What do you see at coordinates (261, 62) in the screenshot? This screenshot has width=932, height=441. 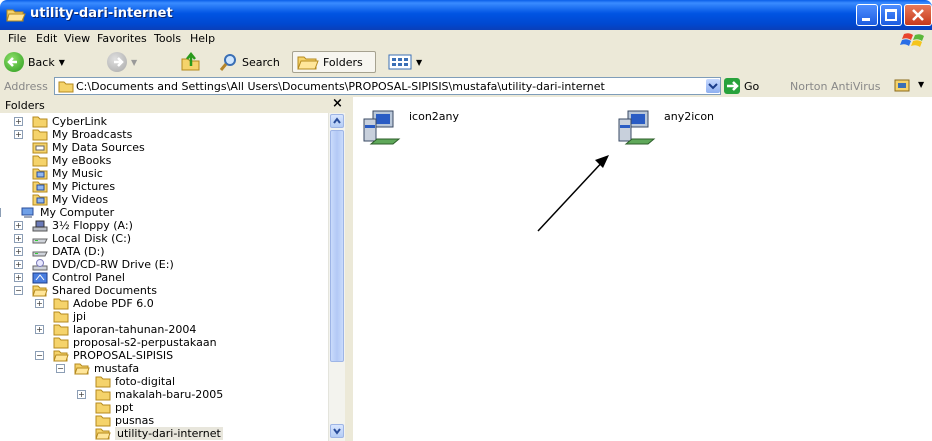 I see `search-label: Search` at bounding box center [261, 62].